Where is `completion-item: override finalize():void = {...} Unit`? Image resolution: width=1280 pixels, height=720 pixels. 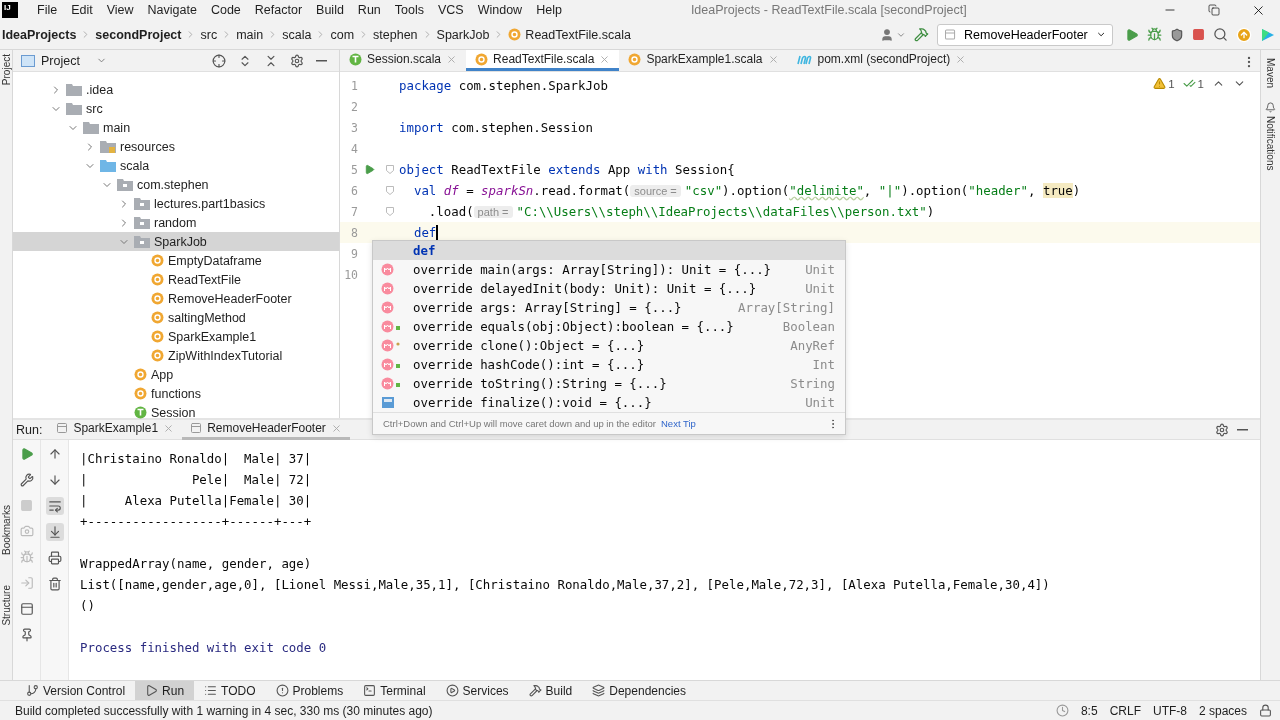
completion-item: override finalize():void = {...} Unit is located at coordinates (609, 402).